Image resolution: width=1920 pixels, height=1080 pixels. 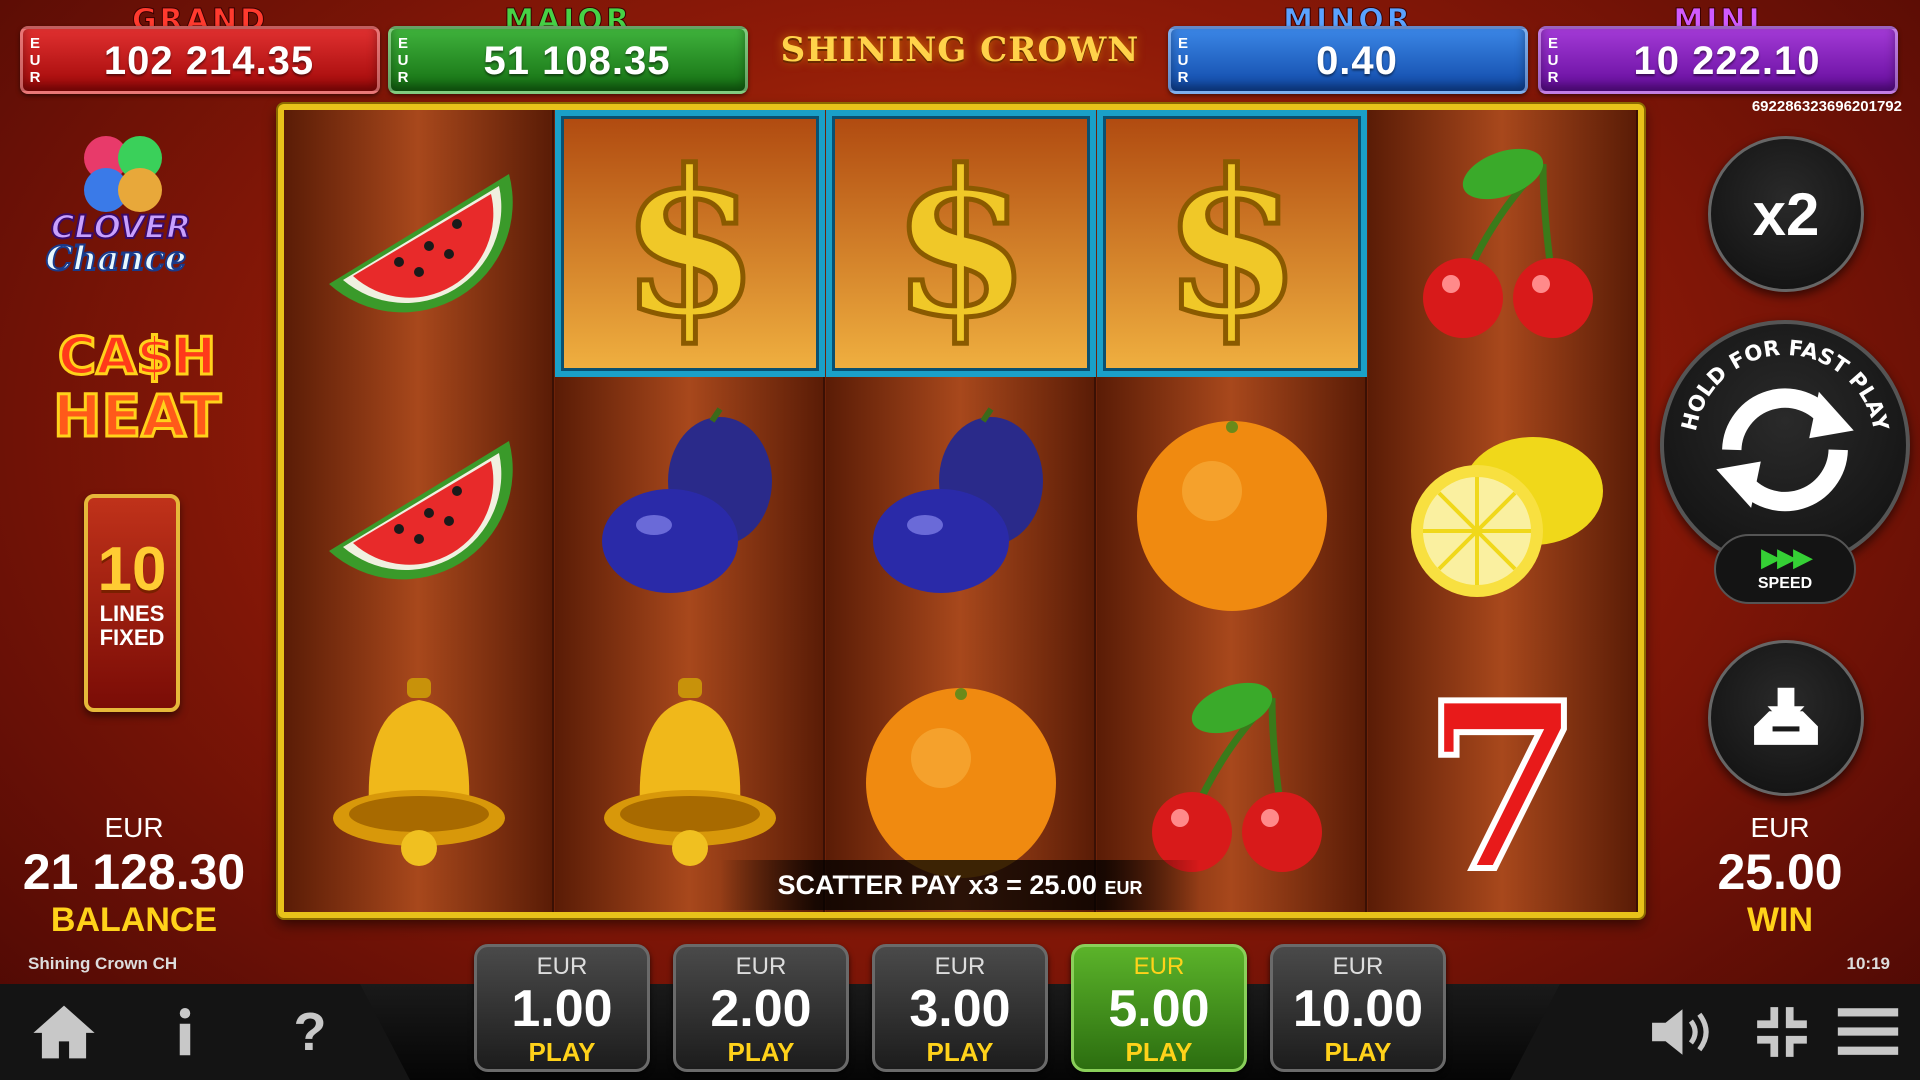 I want to click on sound-button, so click(x=1685, y=1032).